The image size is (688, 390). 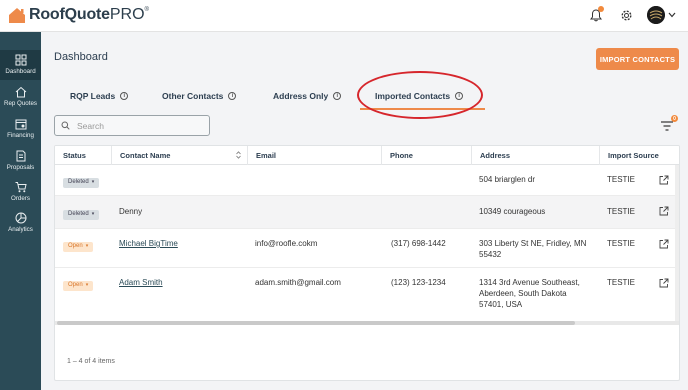 What do you see at coordinates (637, 59) in the screenshot?
I see `import-contacts-button: IMPORT CONTACTS` at bounding box center [637, 59].